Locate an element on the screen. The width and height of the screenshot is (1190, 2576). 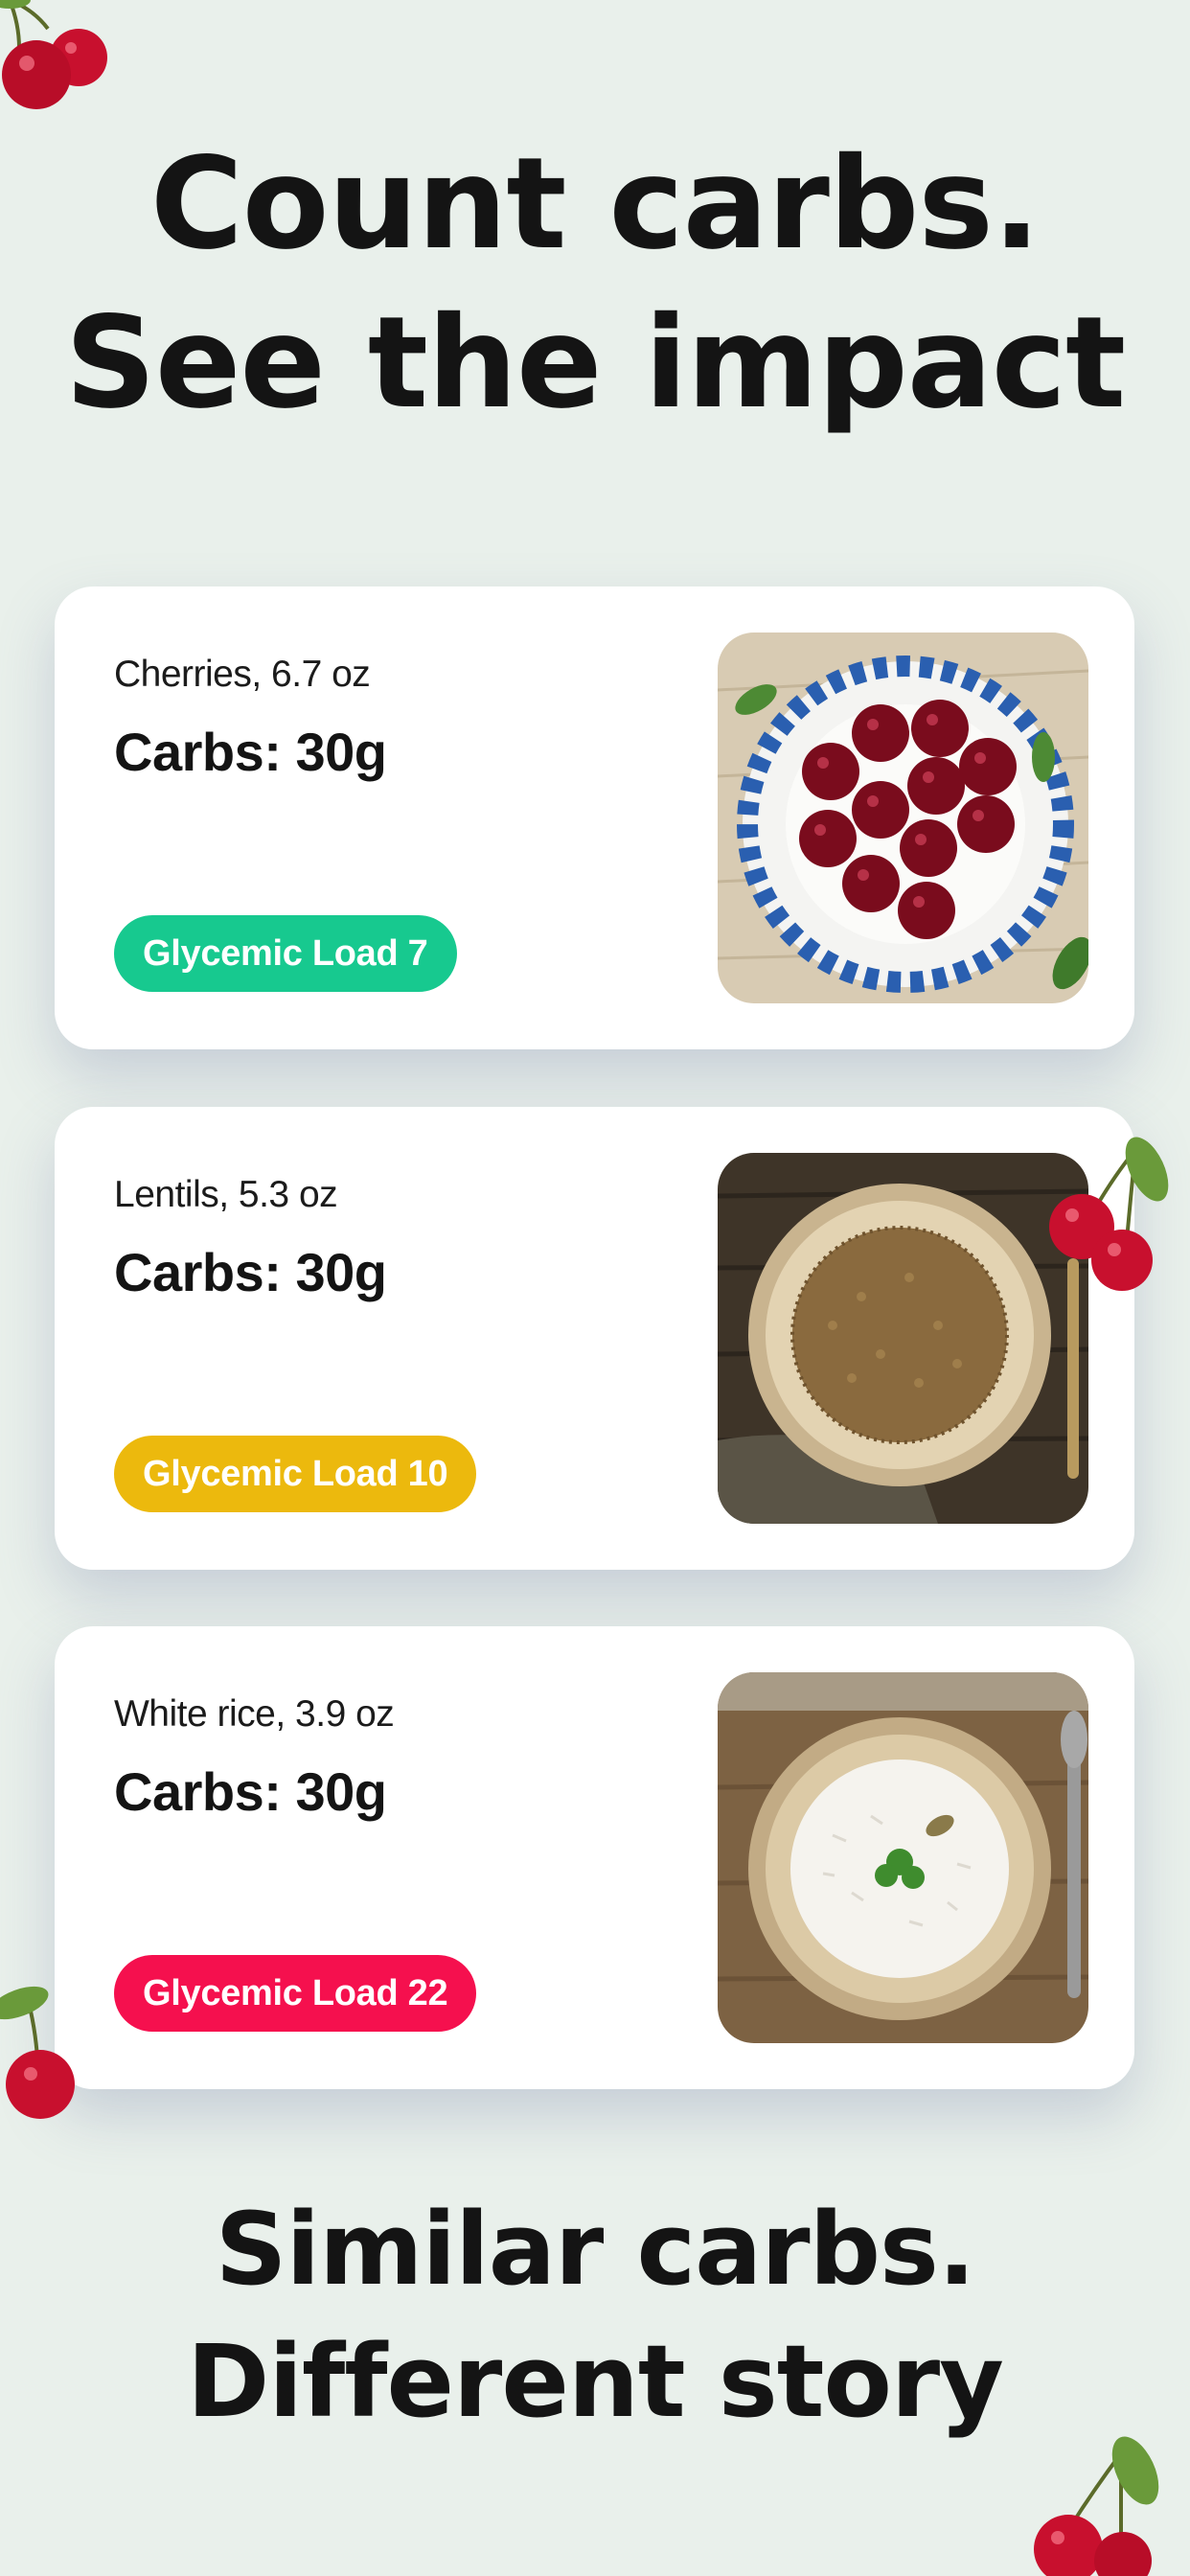
glycemic-load-badge: Glycemic Load 22 is located at coordinates (295, 1993).